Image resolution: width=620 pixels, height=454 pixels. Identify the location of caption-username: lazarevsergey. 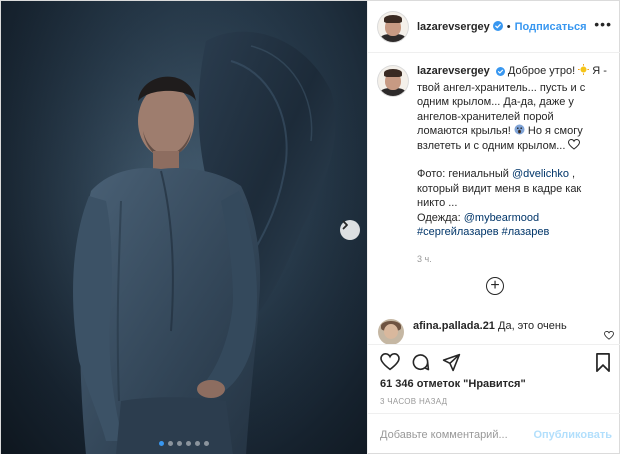
(453, 71).